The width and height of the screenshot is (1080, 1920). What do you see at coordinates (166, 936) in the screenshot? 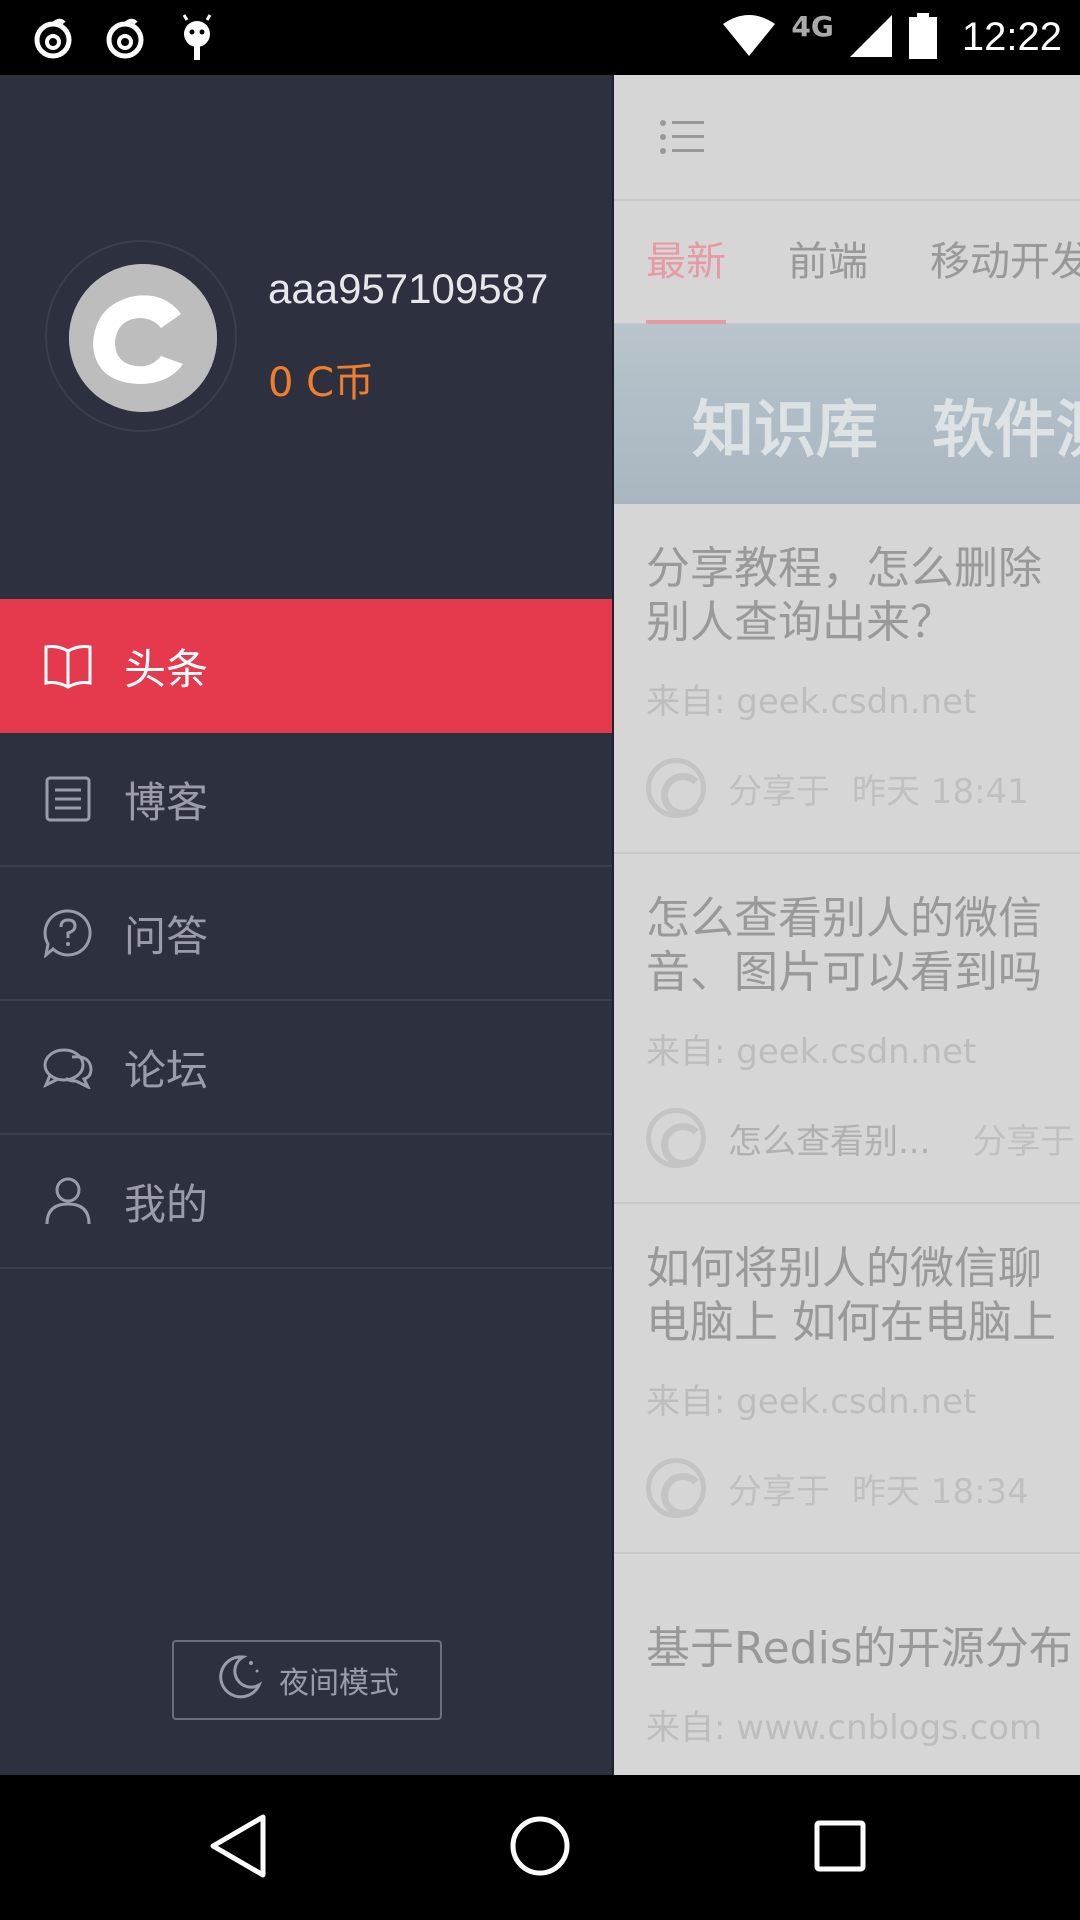
I see `menu-item-label: 问答` at bounding box center [166, 936].